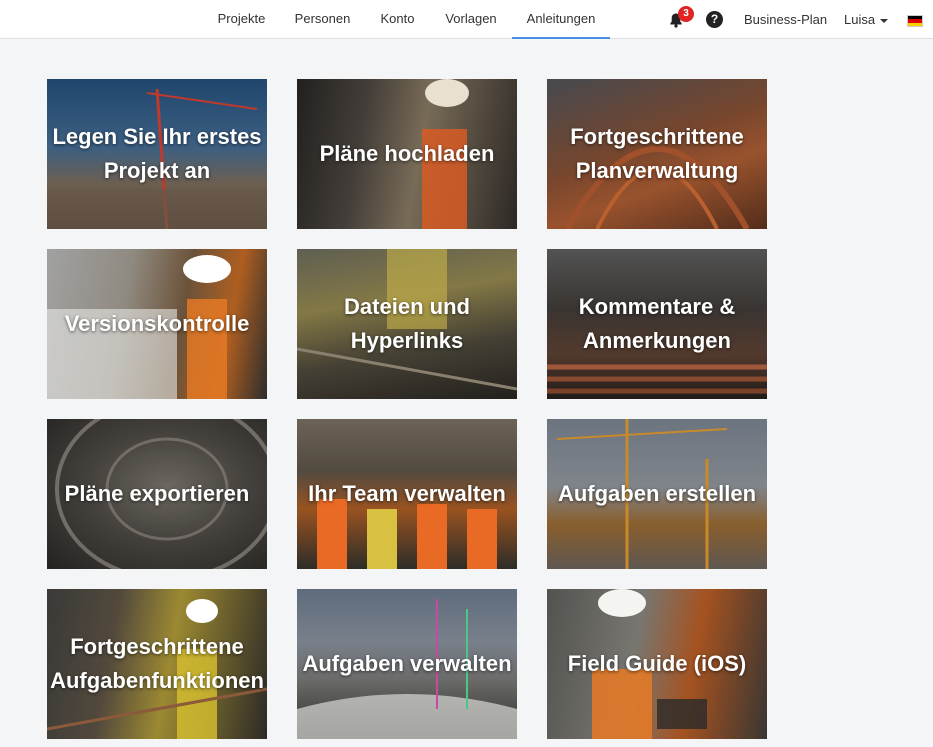 This screenshot has width=933, height=747. What do you see at coordinates (471, 19) in the screenshot?
I see `nav-vorlagen: Vorlagen` at bounding box center [471, 19].